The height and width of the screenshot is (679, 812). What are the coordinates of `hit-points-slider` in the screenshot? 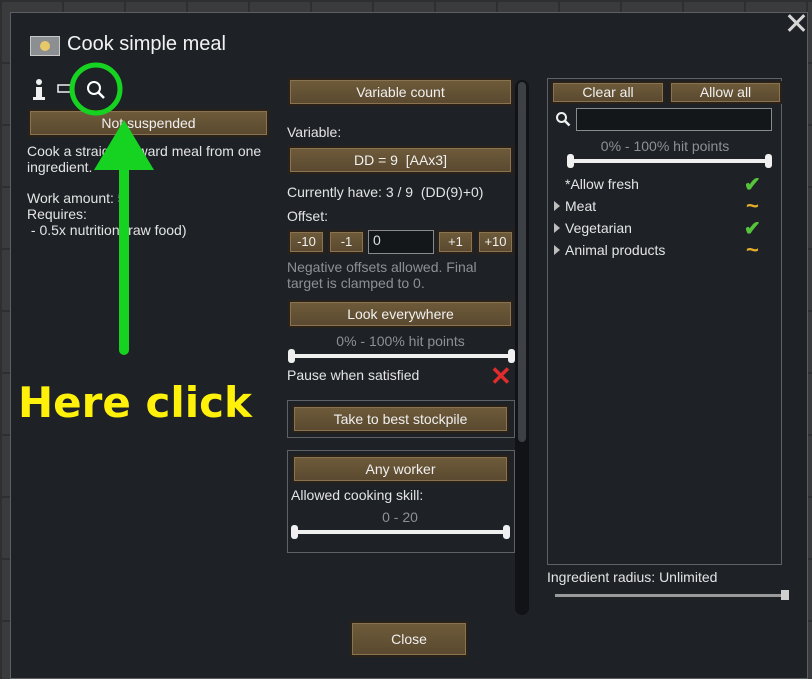 It's located at (402, 356).